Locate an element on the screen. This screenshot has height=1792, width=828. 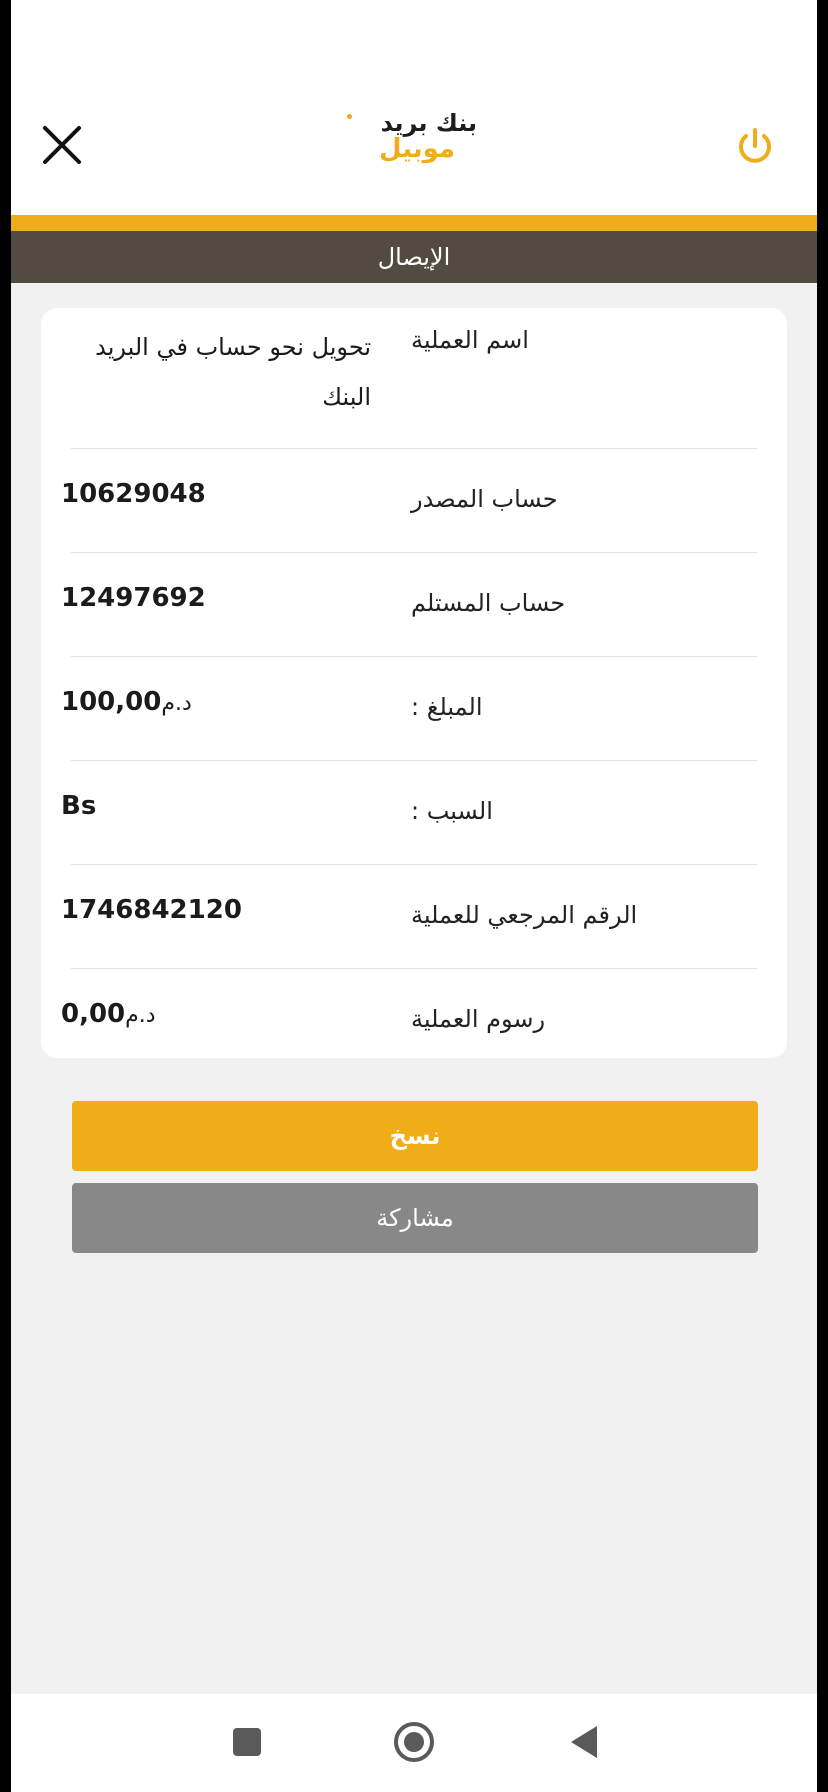
nav-recents-button is located at coordinates (247, 1742).